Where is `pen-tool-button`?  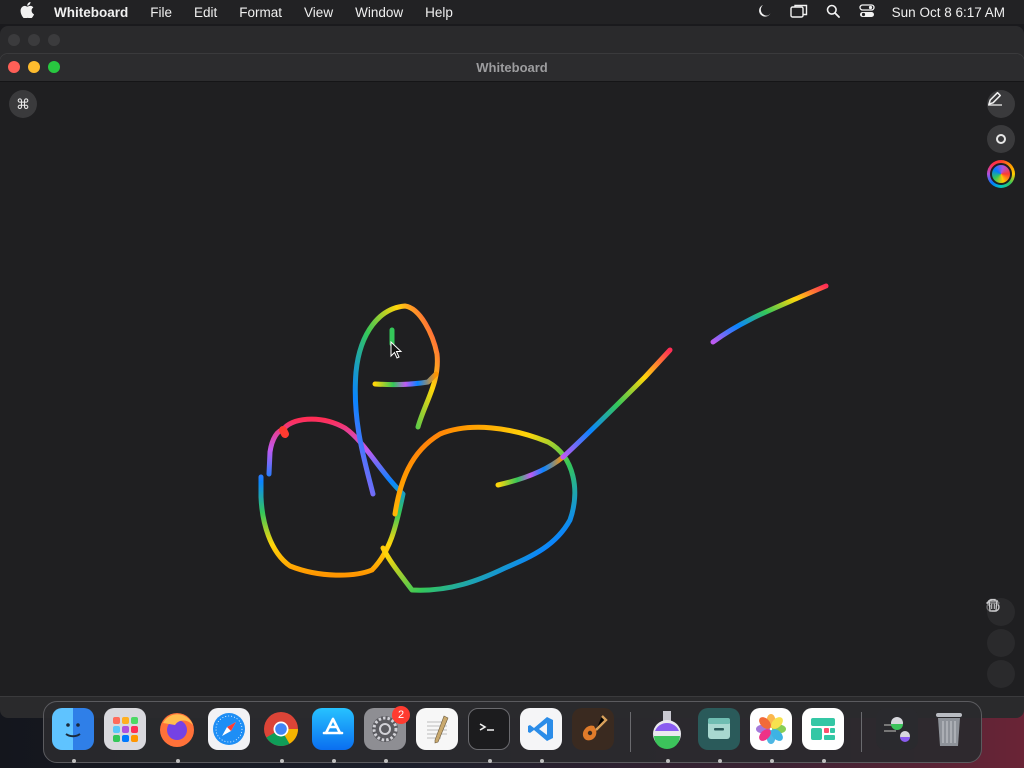
pen-tool-button is located at coordinates (1001, 104).